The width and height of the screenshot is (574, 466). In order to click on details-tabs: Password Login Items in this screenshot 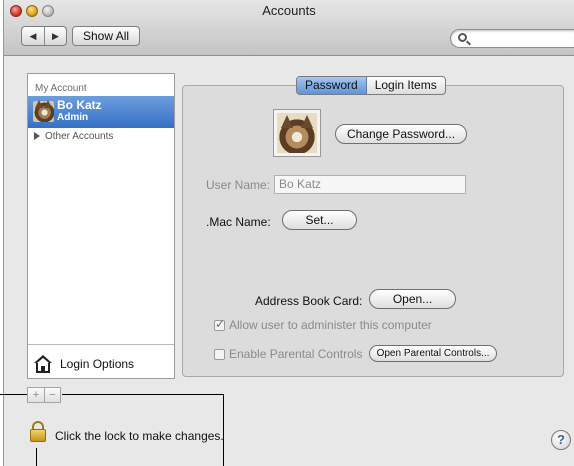, I will do `click(371, 85)`.